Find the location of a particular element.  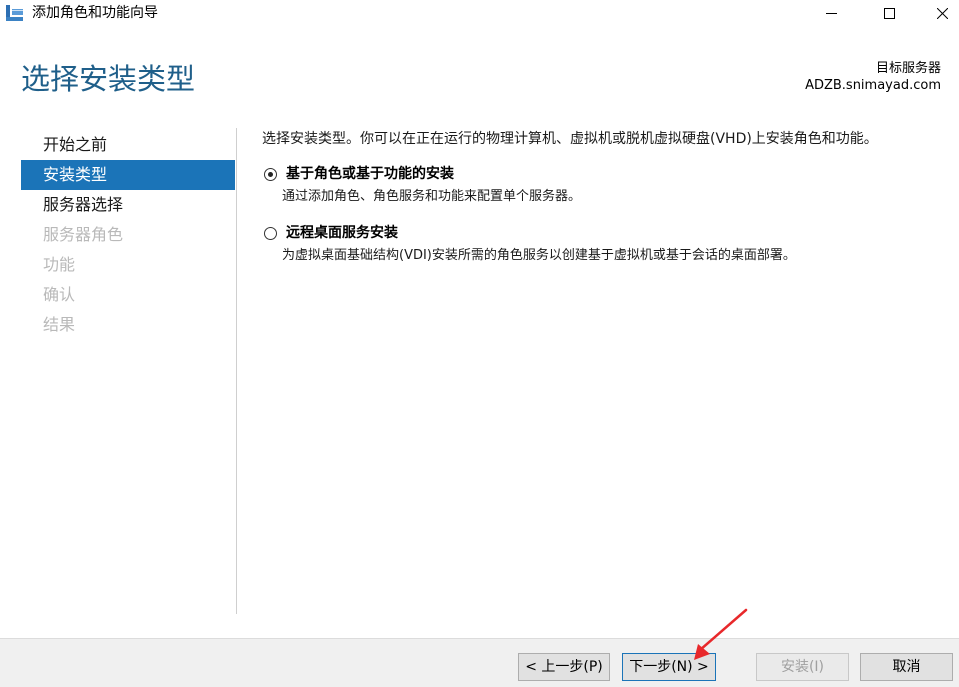

option-description: 通过添加角色、角色服务和功能来配置单个服务器。 is located at coordinates (432, 196).